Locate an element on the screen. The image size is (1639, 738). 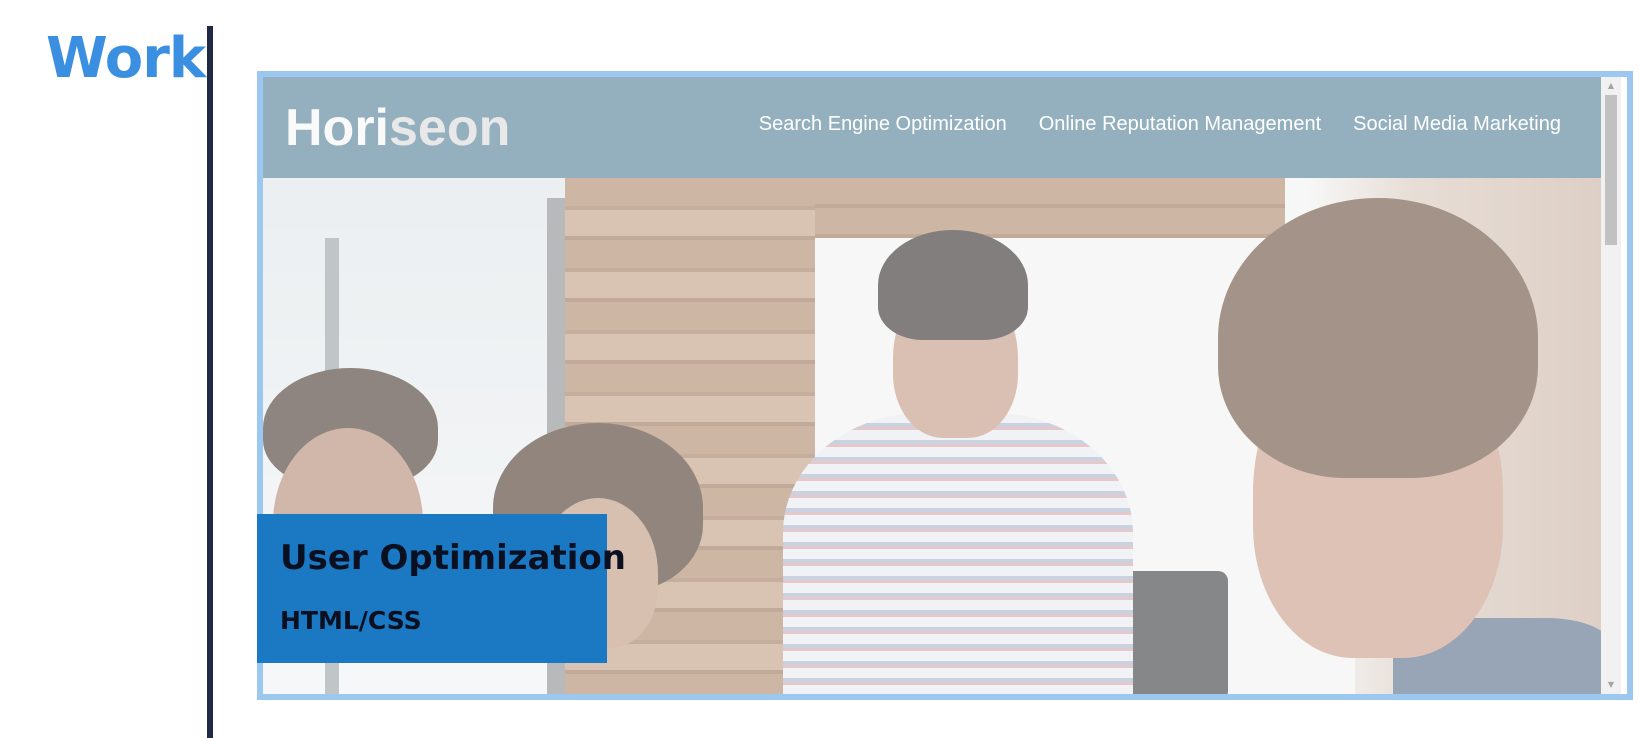
preview-logo-suffix: seon is located at coordinates (450, 128).